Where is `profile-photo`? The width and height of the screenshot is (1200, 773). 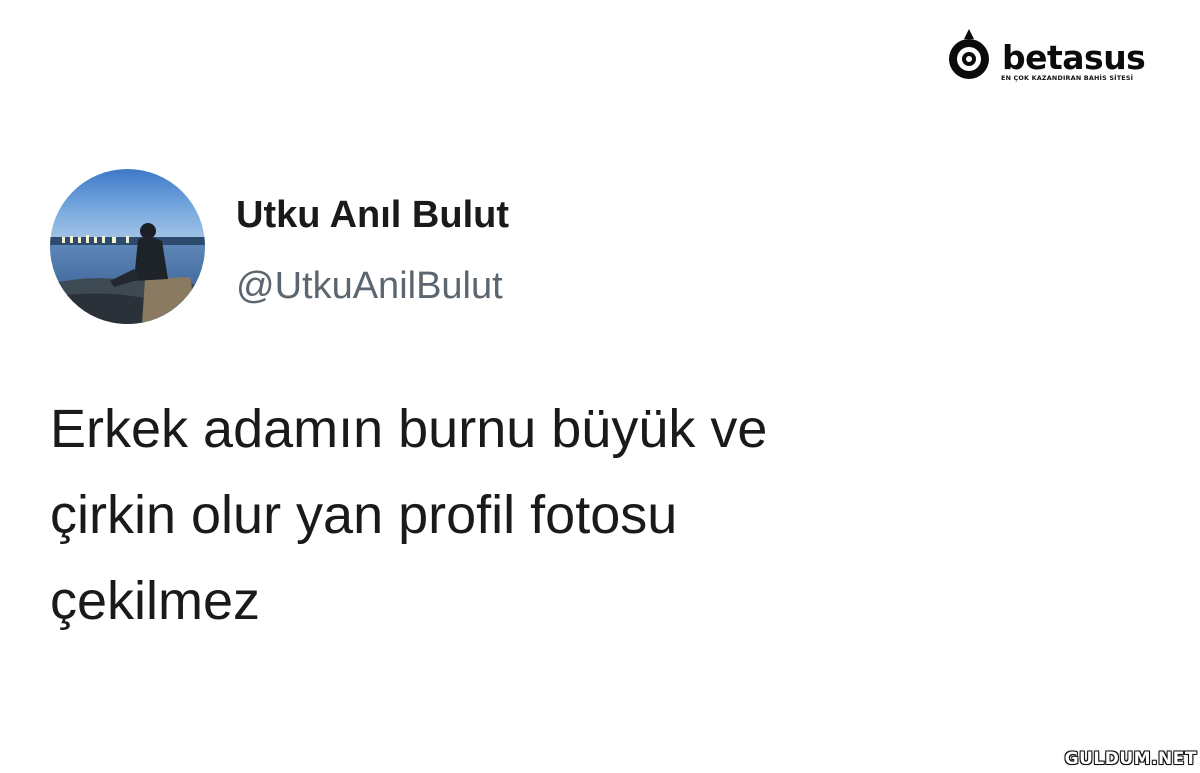 profile-photo is located at coordinates (127, 246).